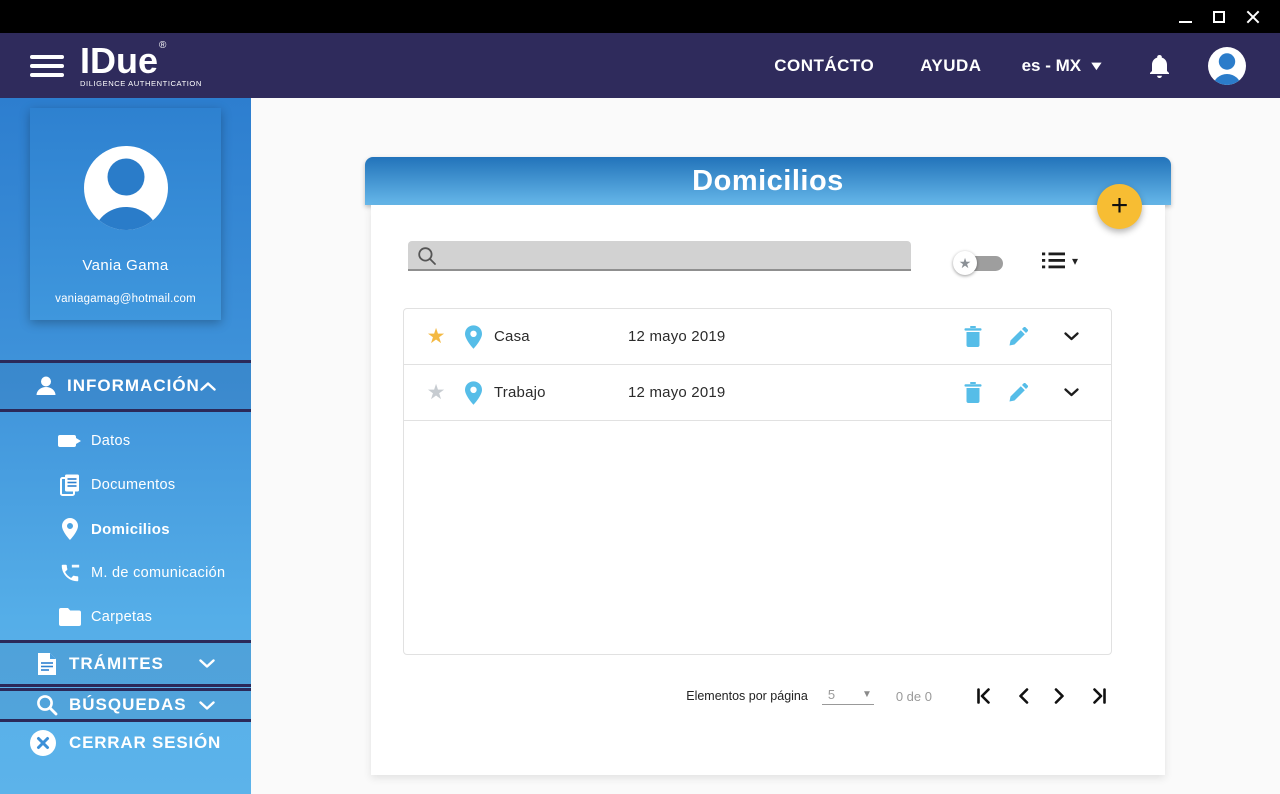 The image size is (1280, 794). I want to click on last-page-icon, so click(1099, 696).